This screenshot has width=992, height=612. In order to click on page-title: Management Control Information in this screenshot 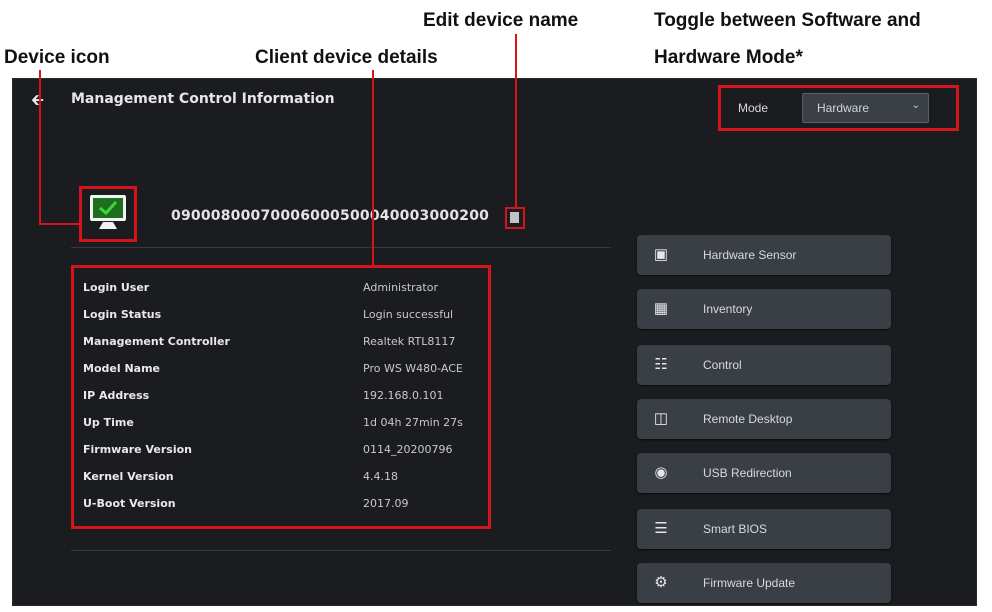, I will do `click(203, 99)`.